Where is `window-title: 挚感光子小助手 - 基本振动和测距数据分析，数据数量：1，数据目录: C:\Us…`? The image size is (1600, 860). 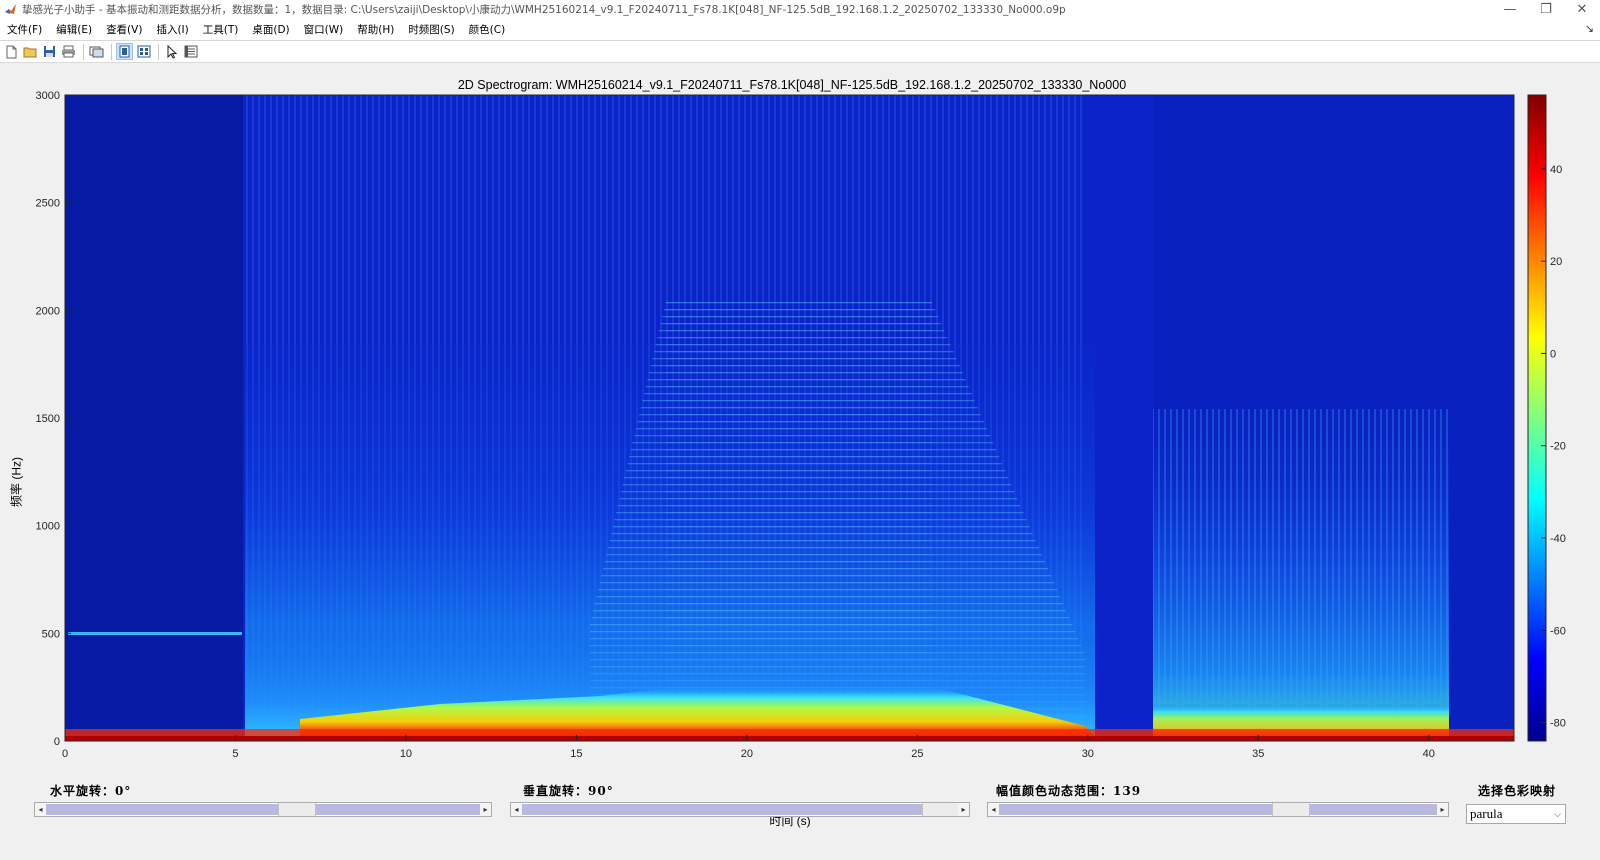 window-title: 挚感光子小助手 - 基本振动和测距数据分析，数据数量：1，数据目录: C:\Us… is located at coordinates (544, 10).